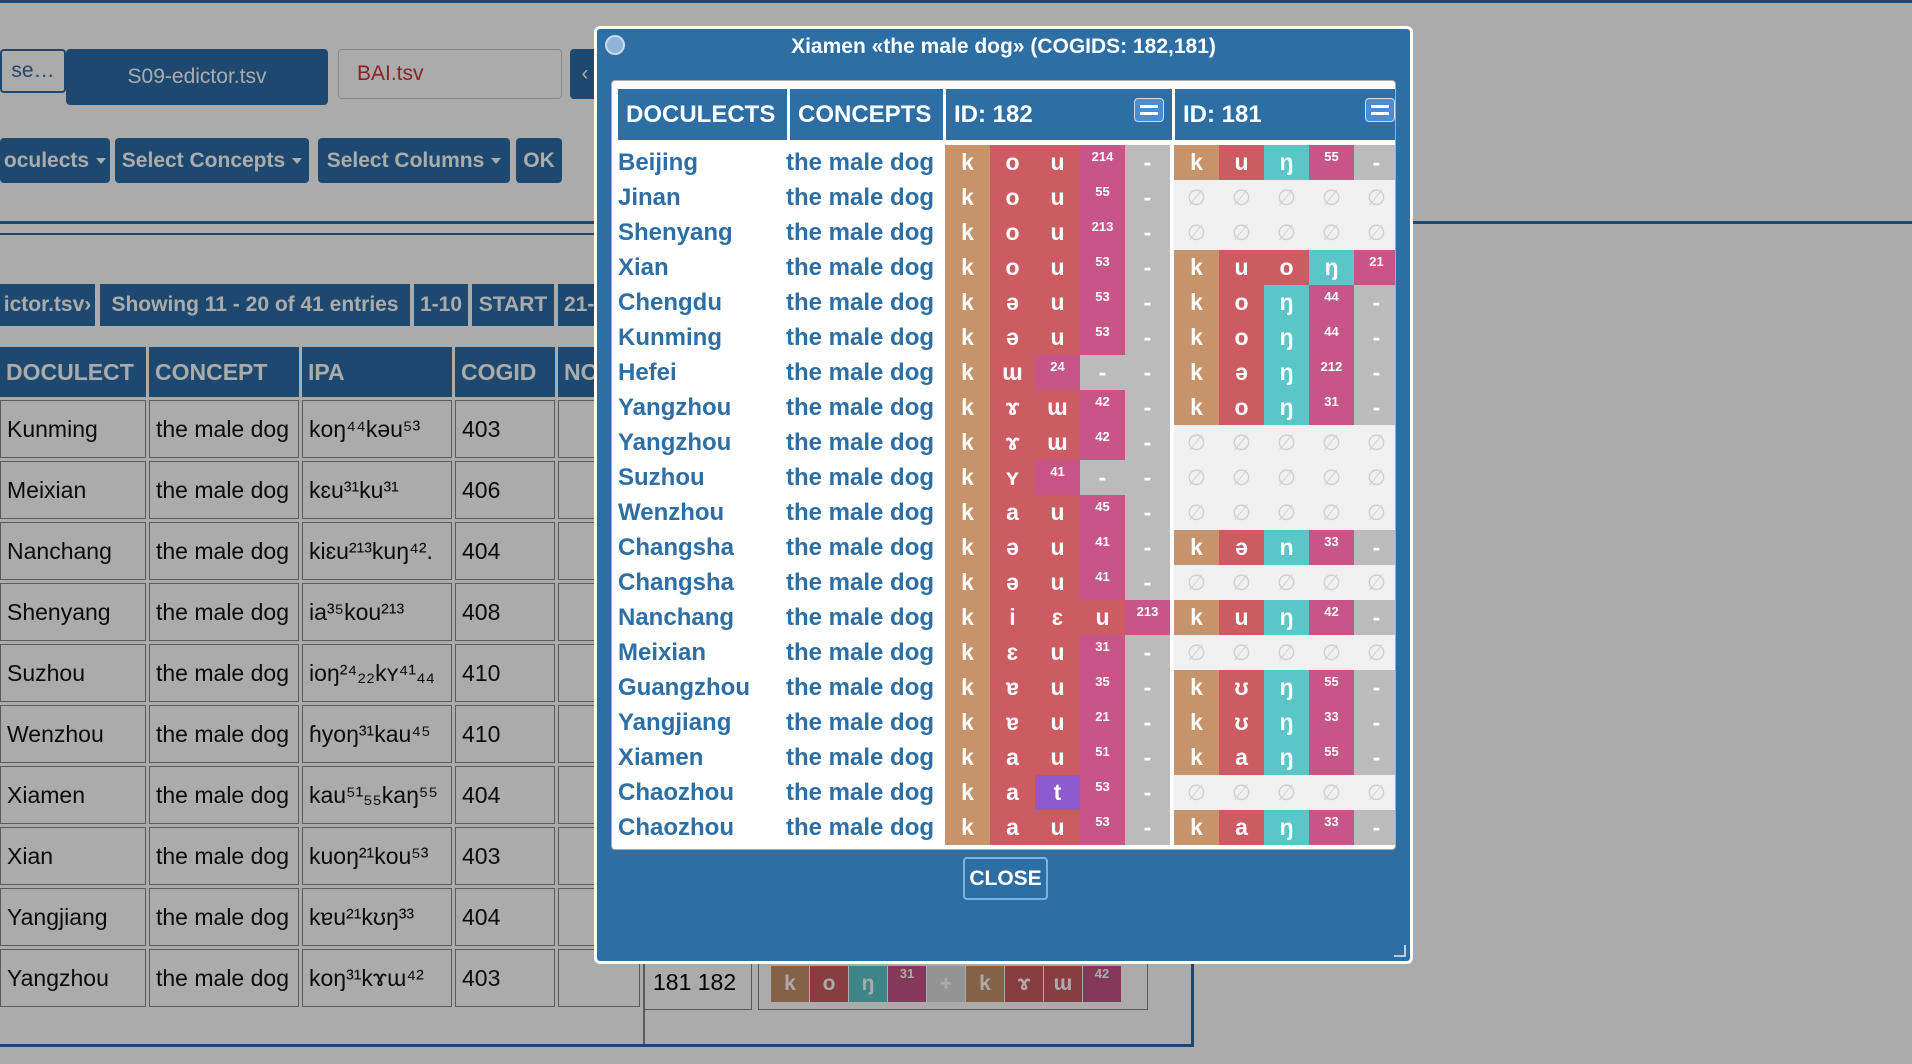  Describe the element at coordinates (675, 232) in the screenshot. I see `doculect-label: Shenyang` at that location.